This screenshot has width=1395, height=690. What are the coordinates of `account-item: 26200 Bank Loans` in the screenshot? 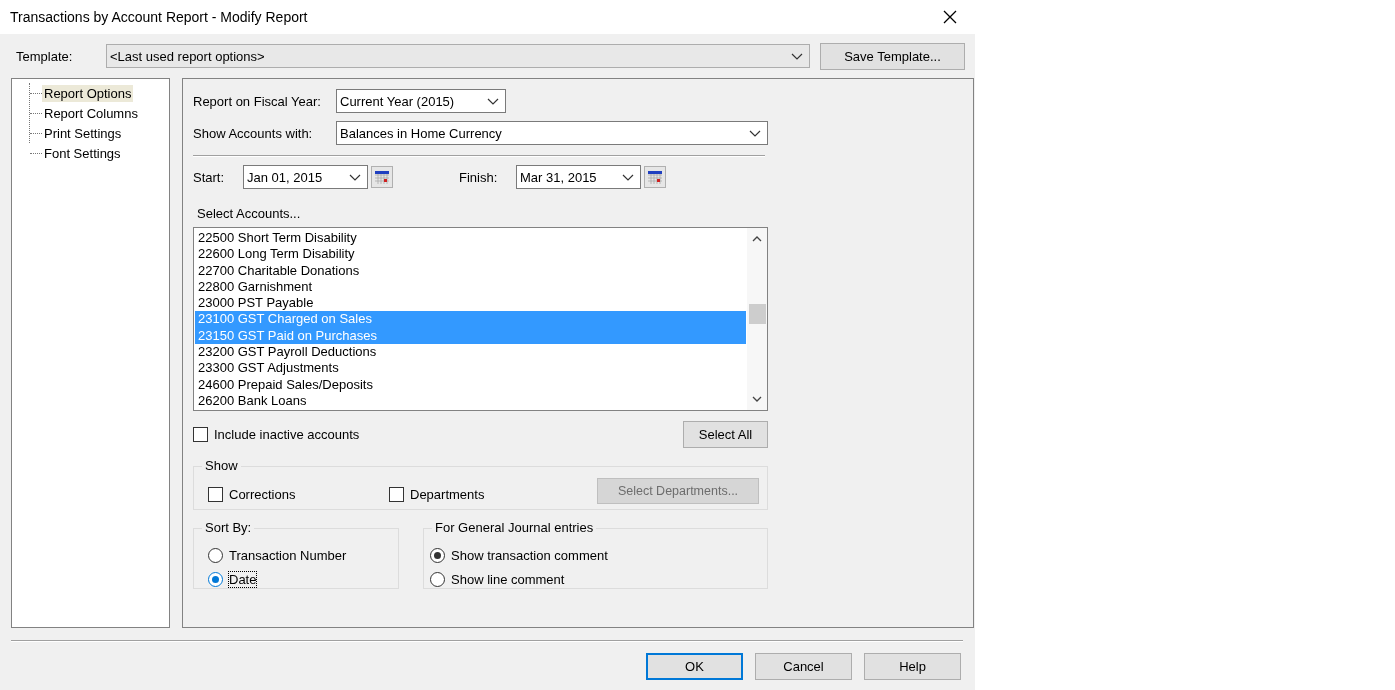 It's located at (470, 401).